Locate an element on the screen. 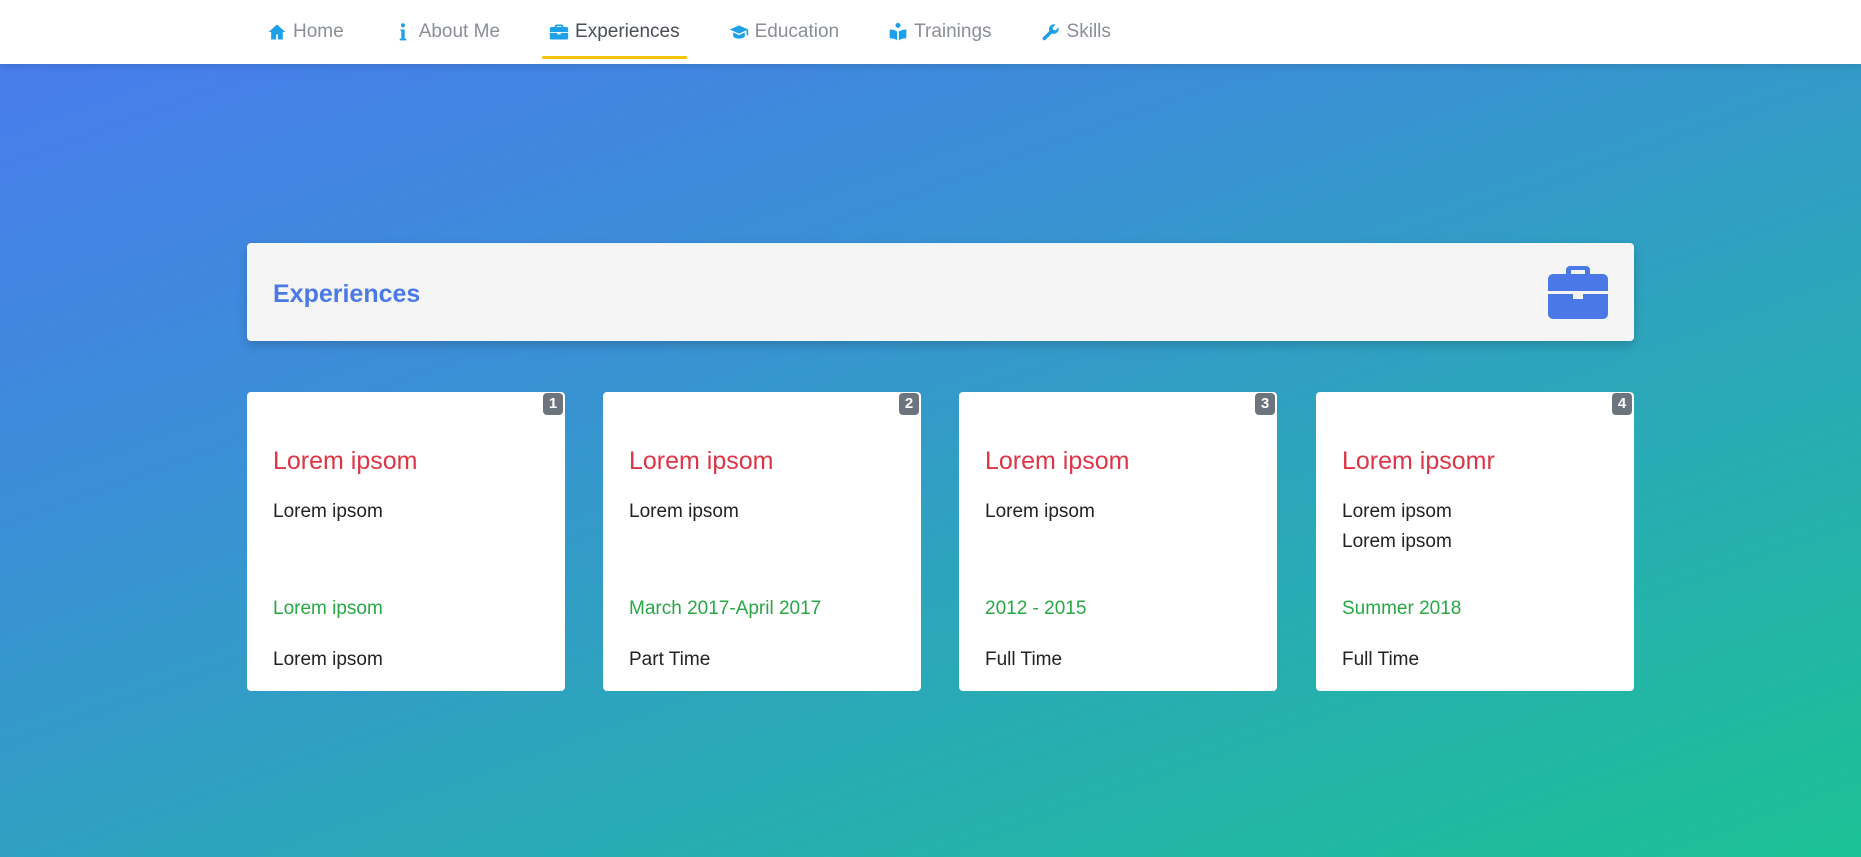 This screenshot has height=857, width=1861. nav-item-skills: Skills is located at coordinates (1076, 32).